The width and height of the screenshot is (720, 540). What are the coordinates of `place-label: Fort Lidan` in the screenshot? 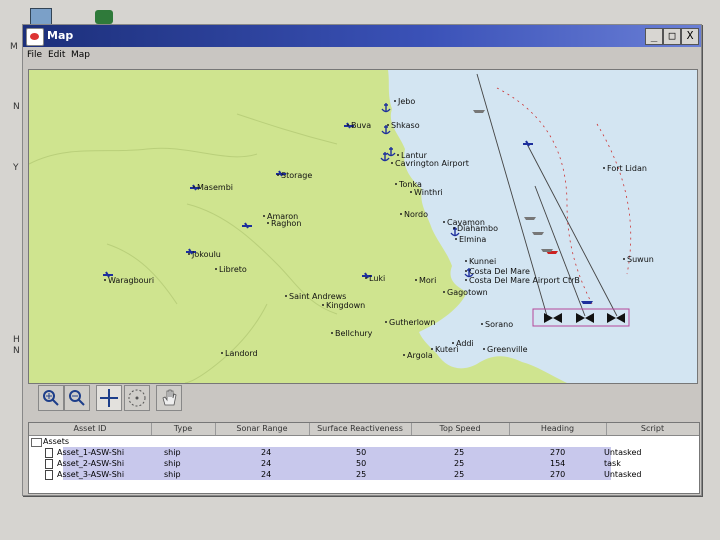 It's located at (627, 168).